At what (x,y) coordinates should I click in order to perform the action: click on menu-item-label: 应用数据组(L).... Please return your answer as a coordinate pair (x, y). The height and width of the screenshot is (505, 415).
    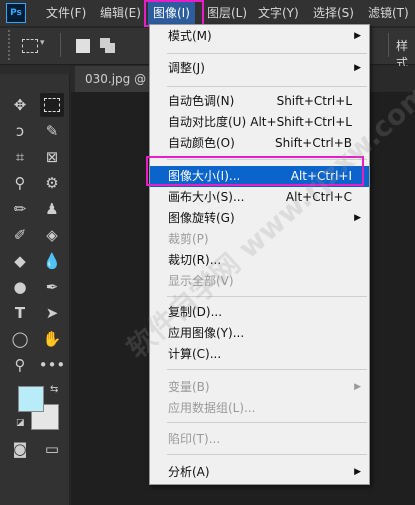
    Looking at the image, I should click on (212, 408).